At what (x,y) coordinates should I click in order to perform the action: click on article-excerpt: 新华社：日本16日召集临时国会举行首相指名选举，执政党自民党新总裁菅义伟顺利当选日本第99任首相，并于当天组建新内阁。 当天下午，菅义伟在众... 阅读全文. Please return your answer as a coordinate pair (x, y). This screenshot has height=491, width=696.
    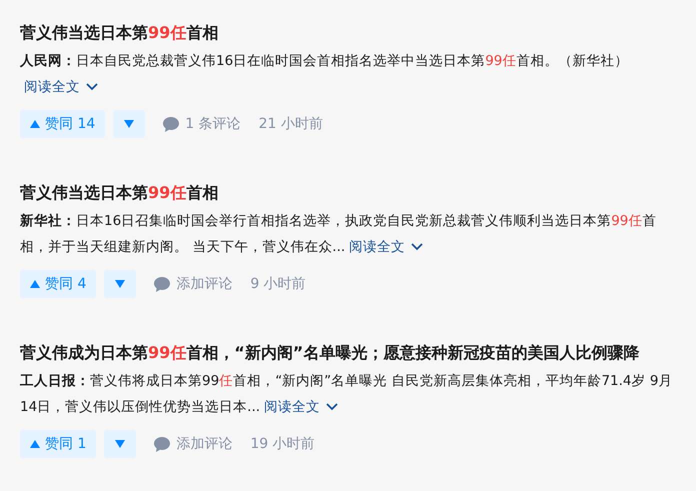
    Looking at the image, I should click on (339, 234).